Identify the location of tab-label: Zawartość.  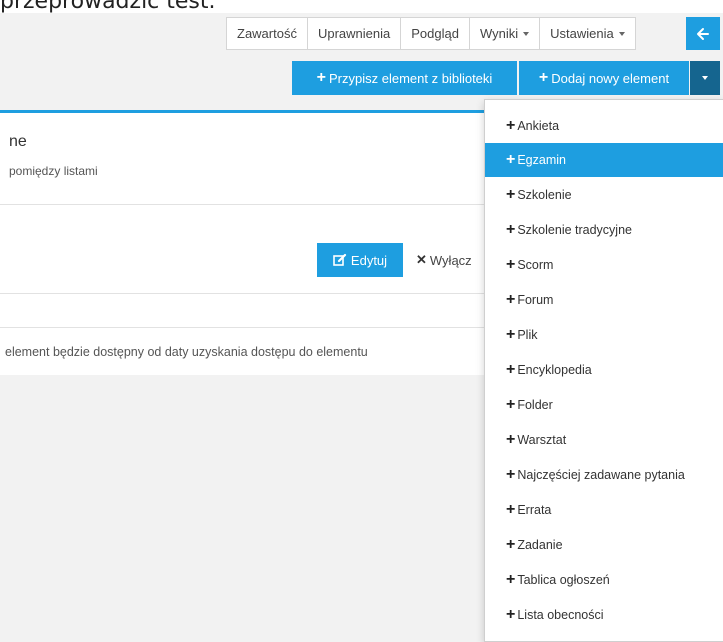
(267, 33).